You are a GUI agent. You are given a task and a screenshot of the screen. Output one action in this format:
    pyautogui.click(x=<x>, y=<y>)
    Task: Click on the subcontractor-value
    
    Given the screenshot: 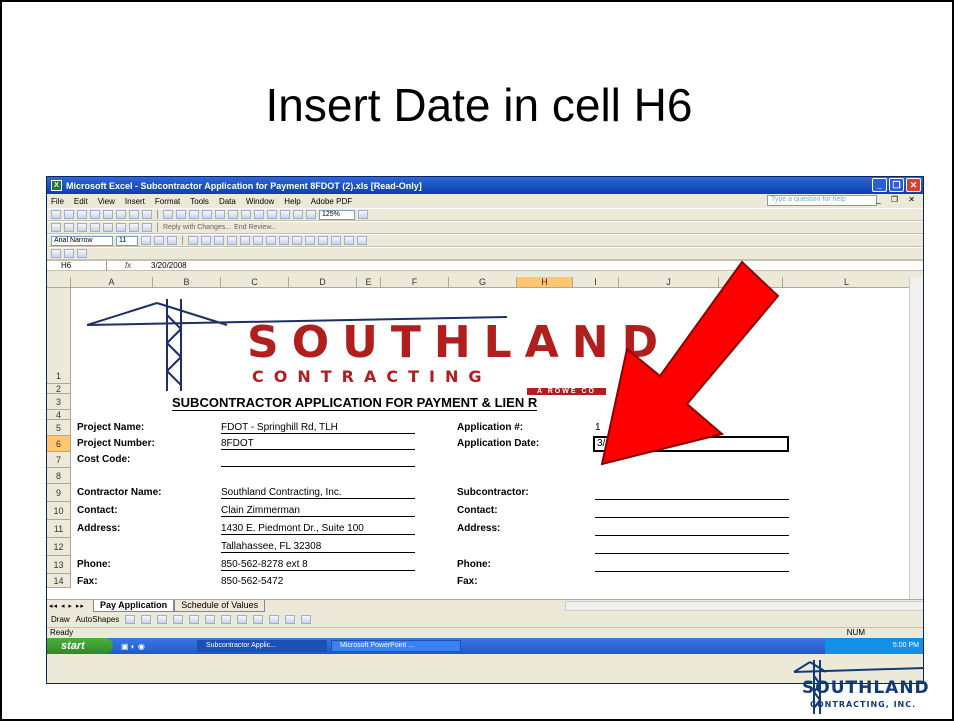 What is the action you would take?
    pyautogui.click(x=692, y=493)
    